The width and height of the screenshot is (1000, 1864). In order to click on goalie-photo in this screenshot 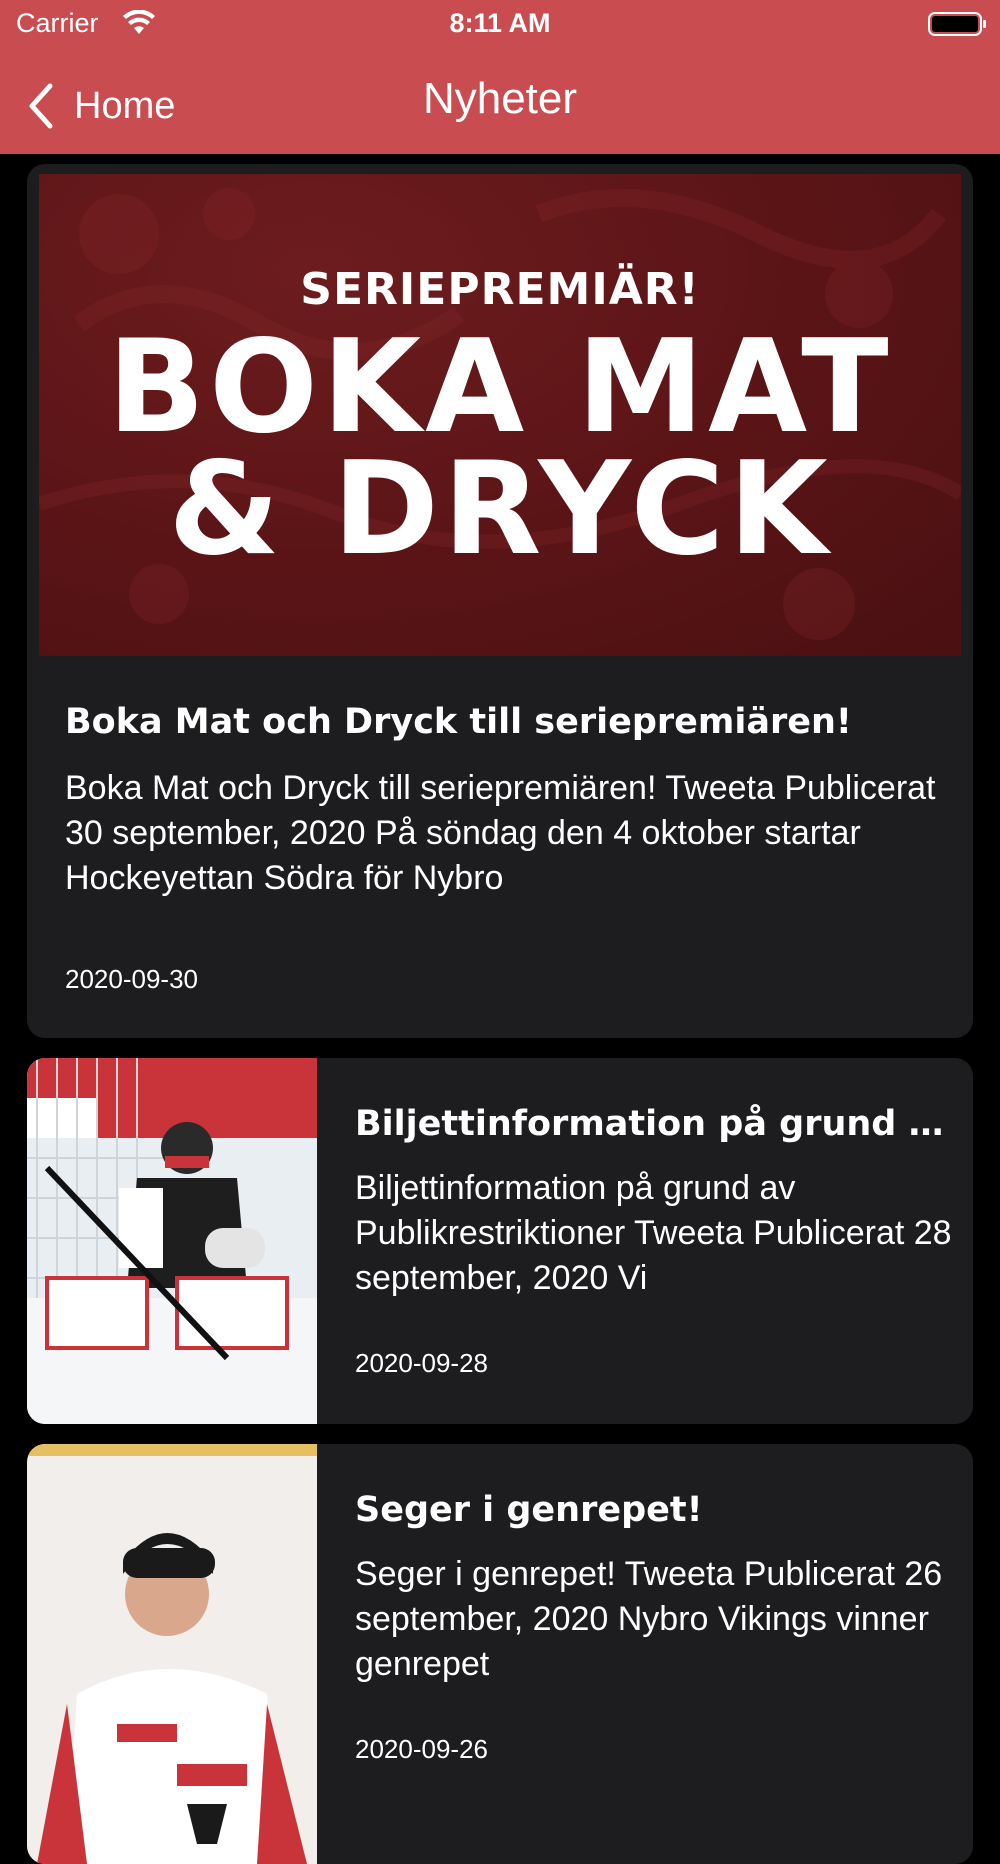, I will do `click(172, 1241)`.